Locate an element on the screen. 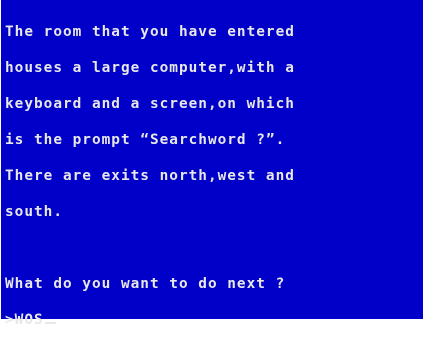  command-input: >WOS is located at coordinates (214, 320).